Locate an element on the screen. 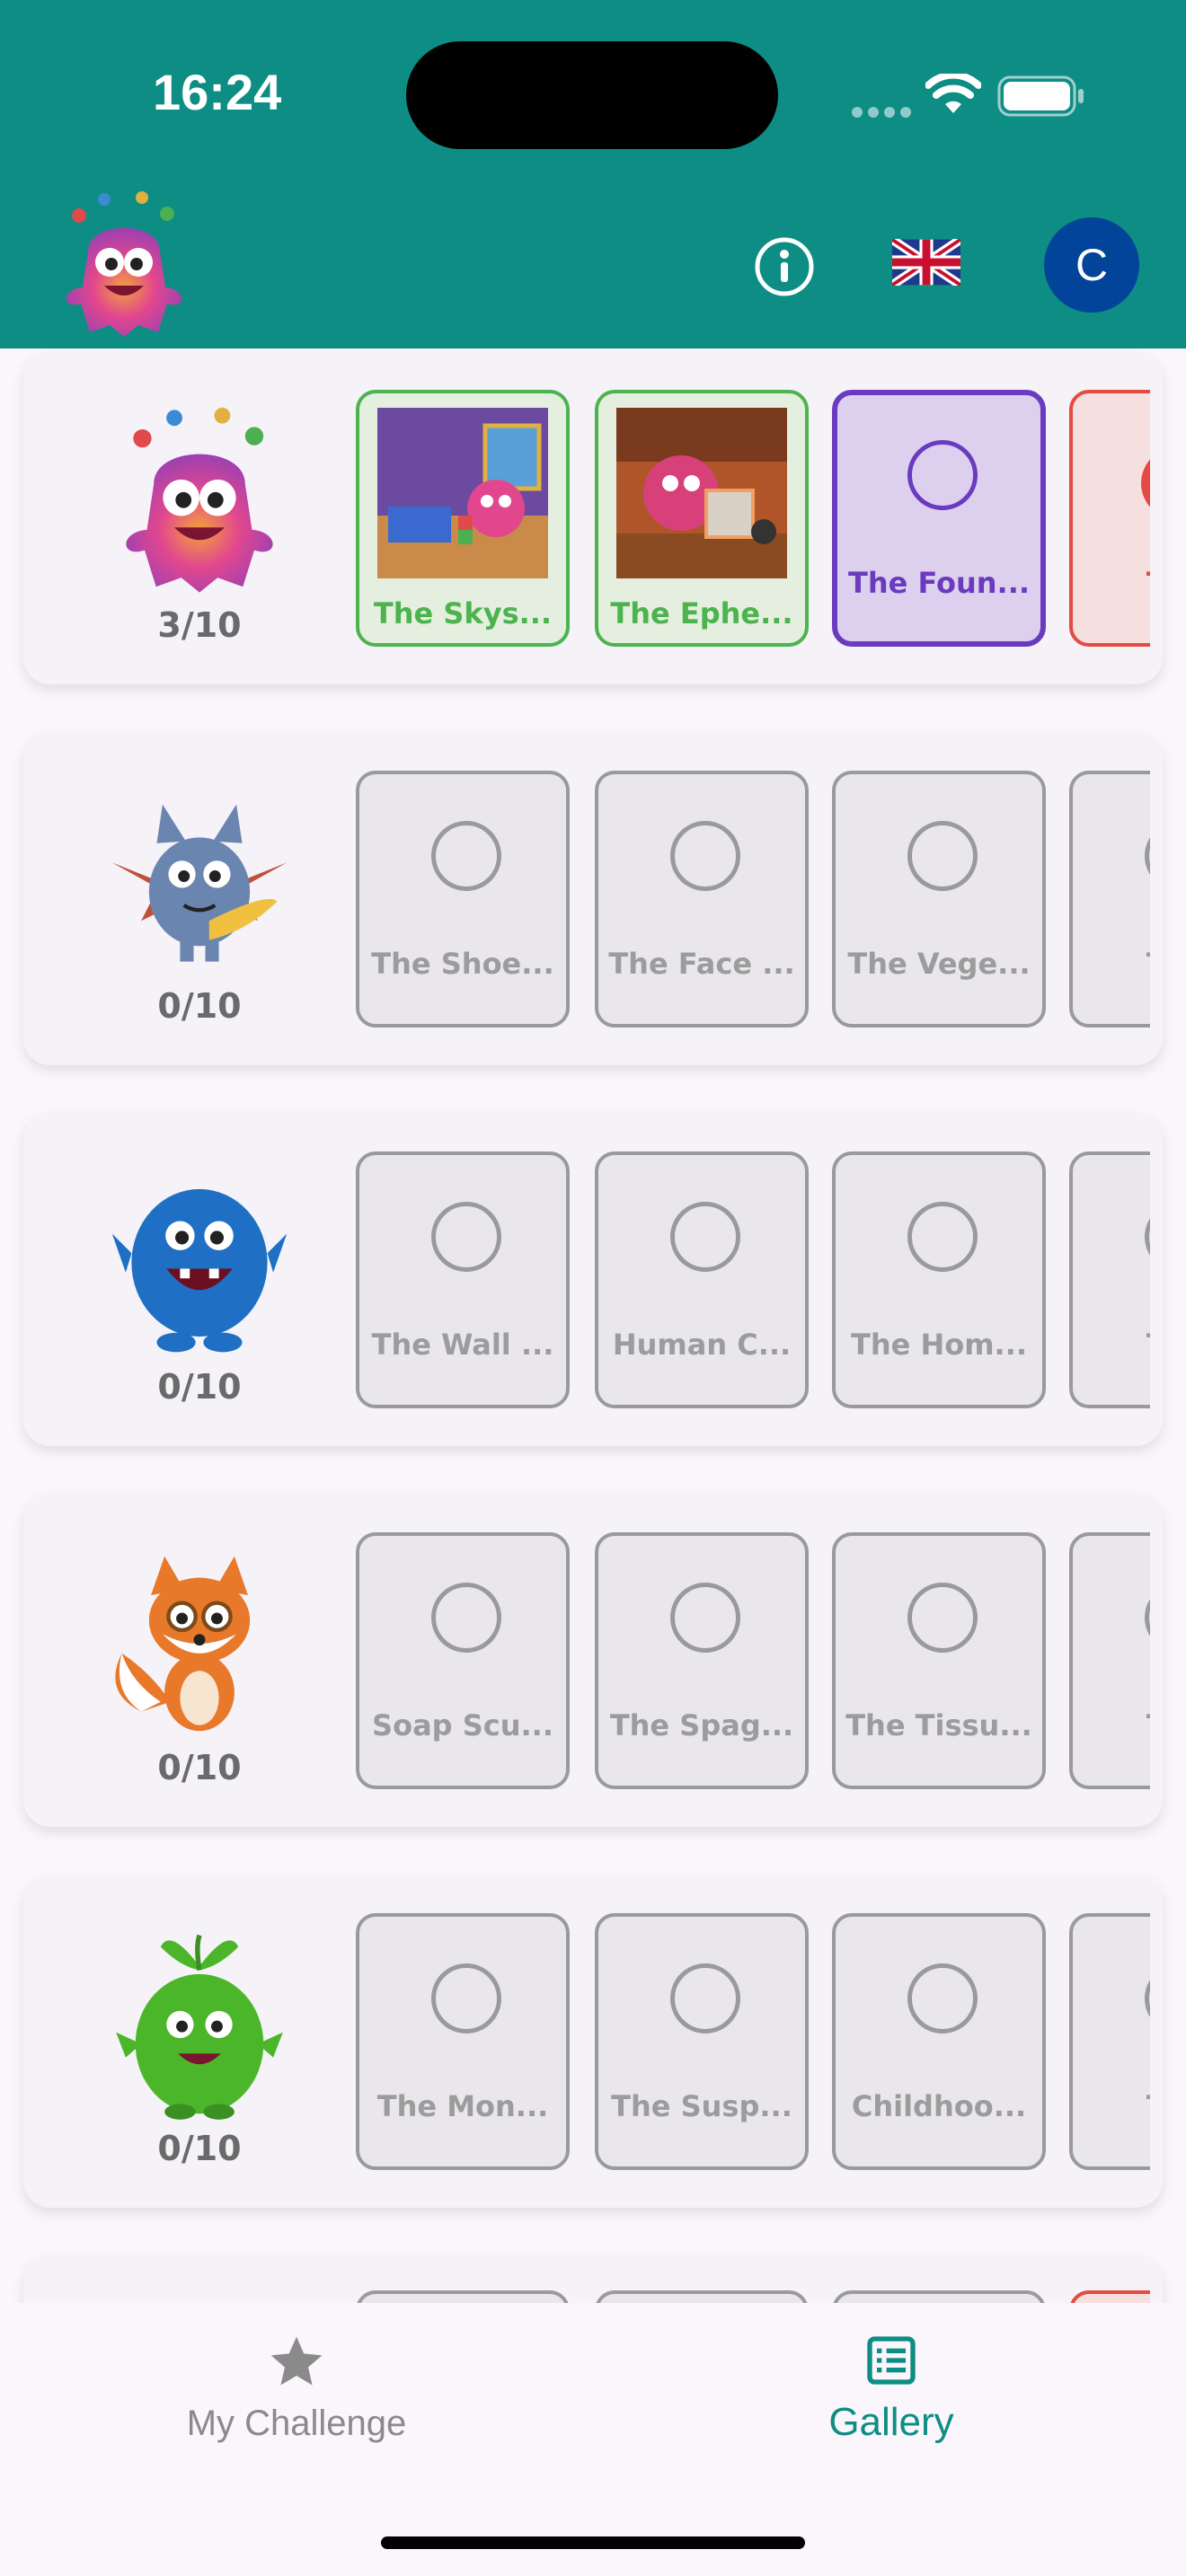 The image size is (1186, 2576). status-time: 16:24 is located at coordinates (217, 92).